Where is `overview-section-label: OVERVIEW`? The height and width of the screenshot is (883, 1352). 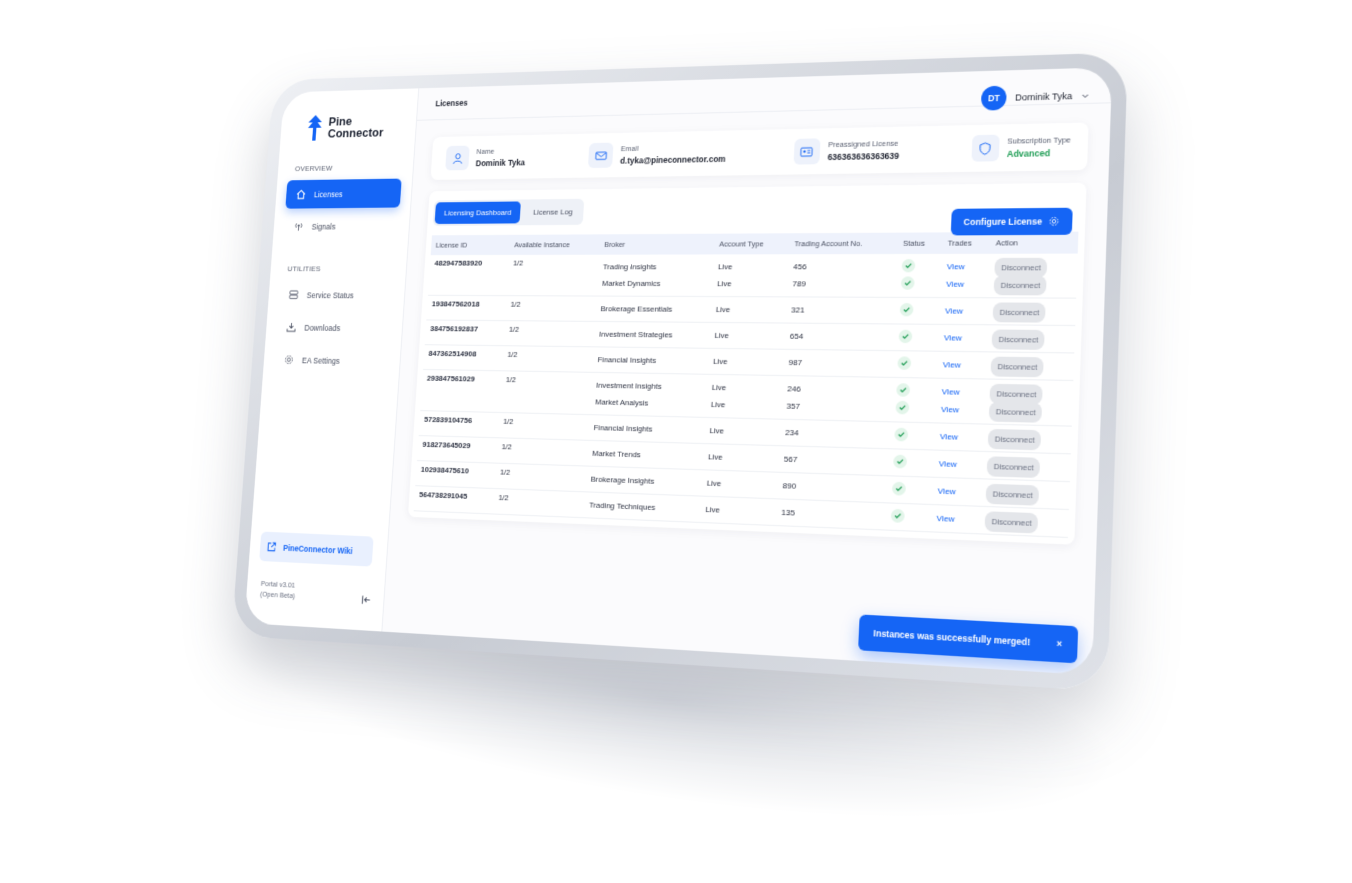
overview-section-label: OVERVIEW is located at coordinates (313, 168).